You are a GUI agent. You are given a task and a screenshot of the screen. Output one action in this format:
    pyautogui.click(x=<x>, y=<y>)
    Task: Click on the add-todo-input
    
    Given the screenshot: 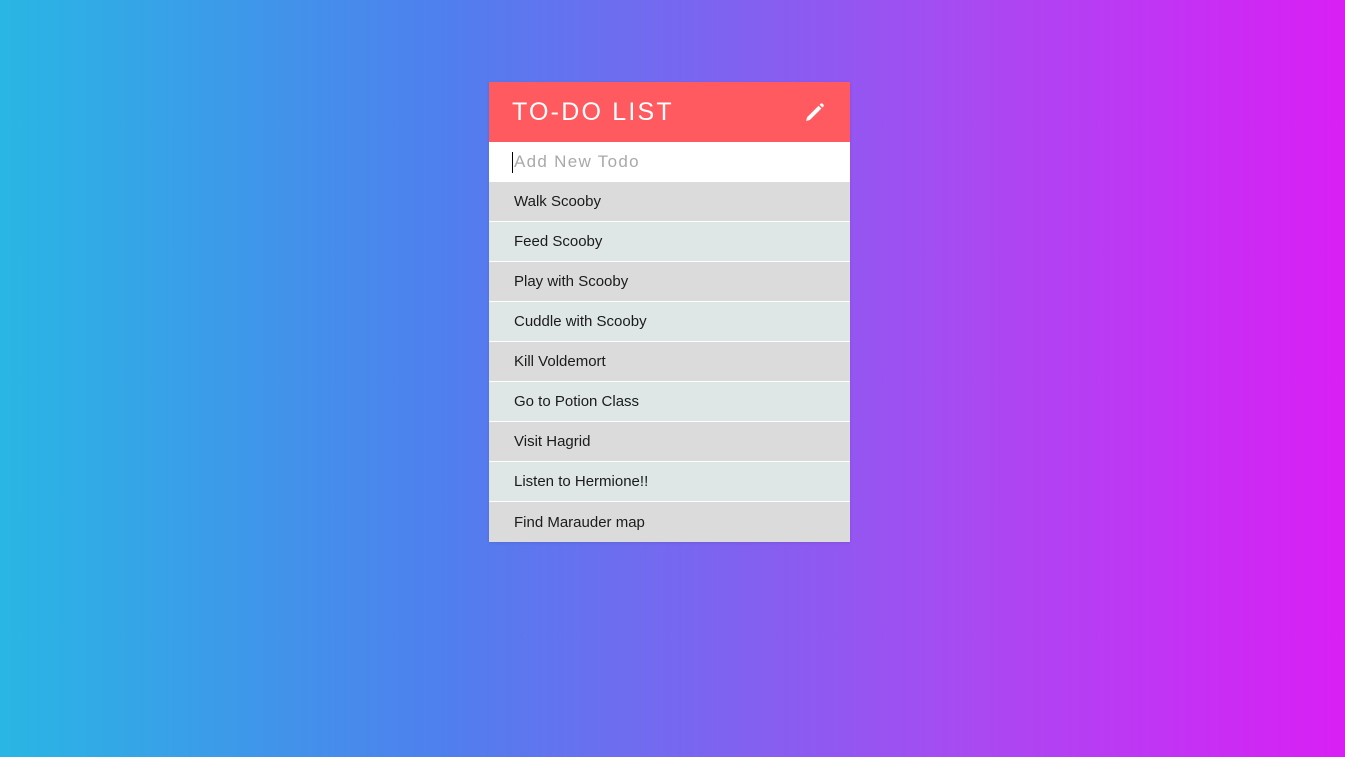 What is the action you would take?
    pyautogui.click(x=669, y=162)
    